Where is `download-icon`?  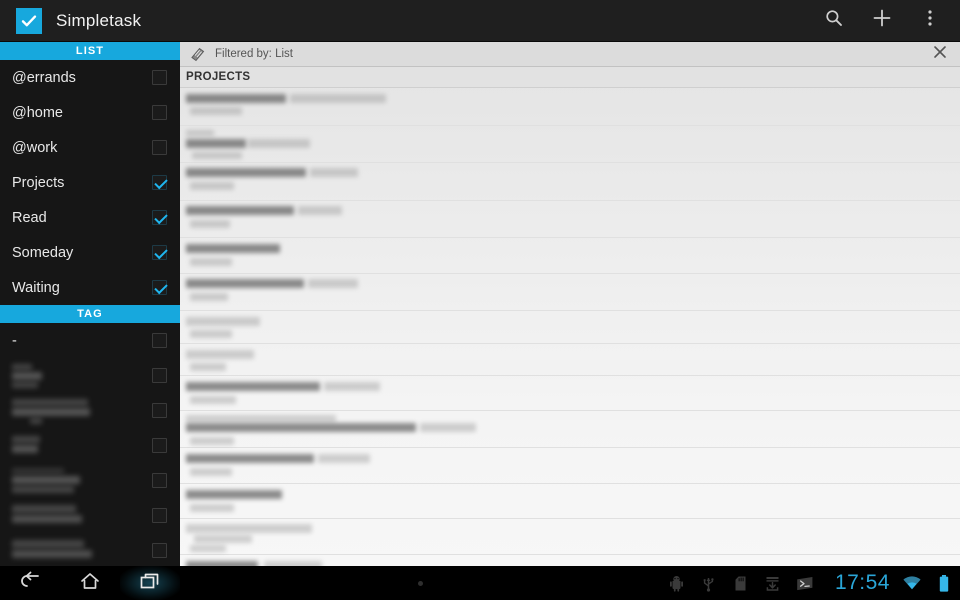 download-icon is located at coordinates (773, 583).